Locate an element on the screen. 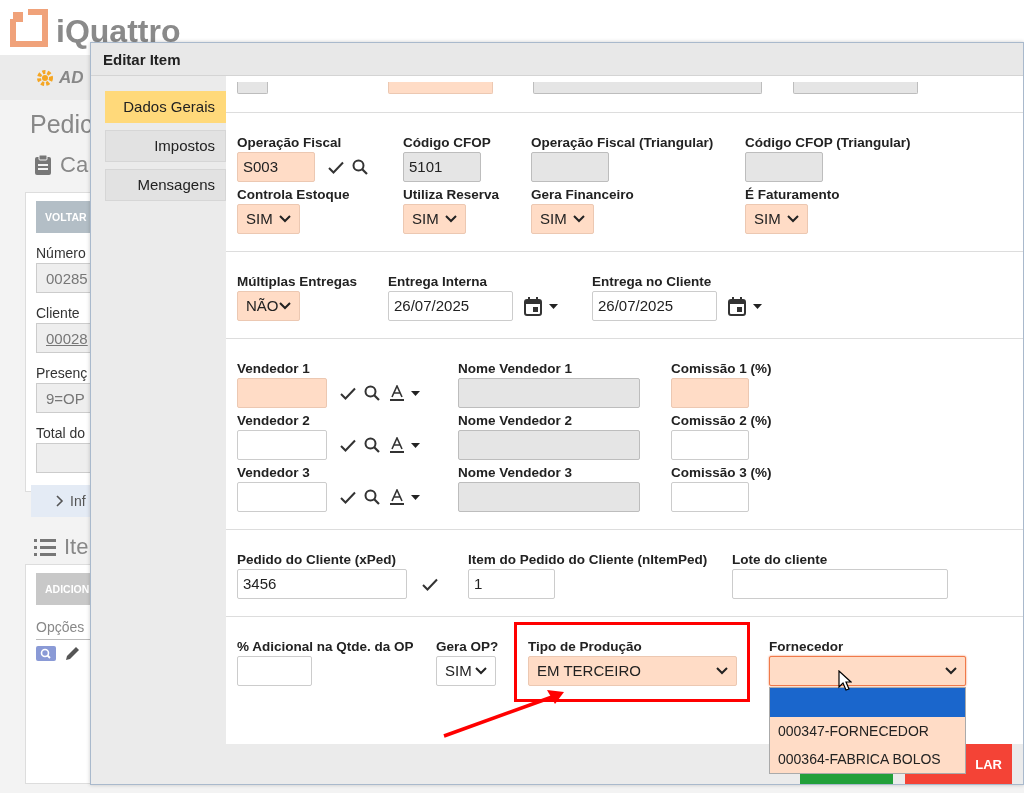 This screenshot has width=1024, height=793. field-label: Lote do cliente is located at coordinates (780, 559).